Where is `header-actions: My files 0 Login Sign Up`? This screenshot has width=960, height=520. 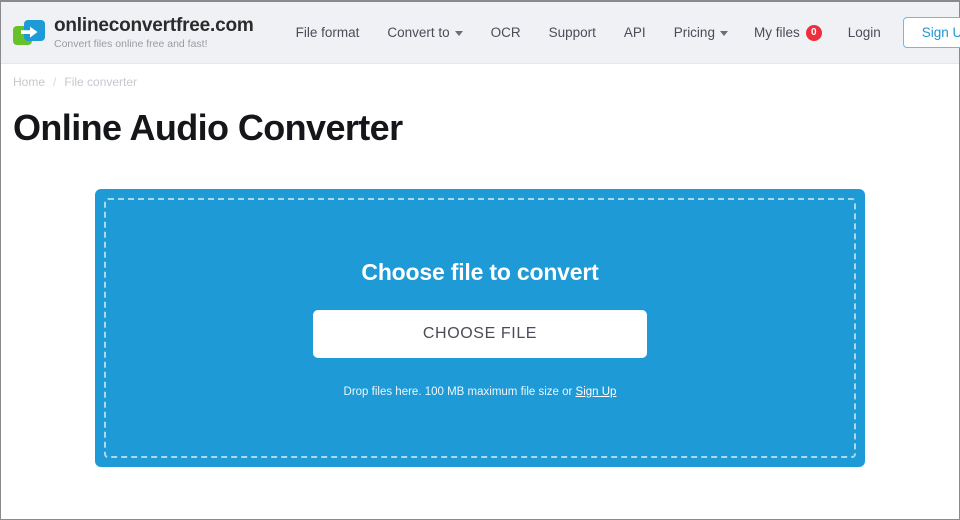
header-actions: My files 0 Login Sign Up is located at coordinates (851, 32).